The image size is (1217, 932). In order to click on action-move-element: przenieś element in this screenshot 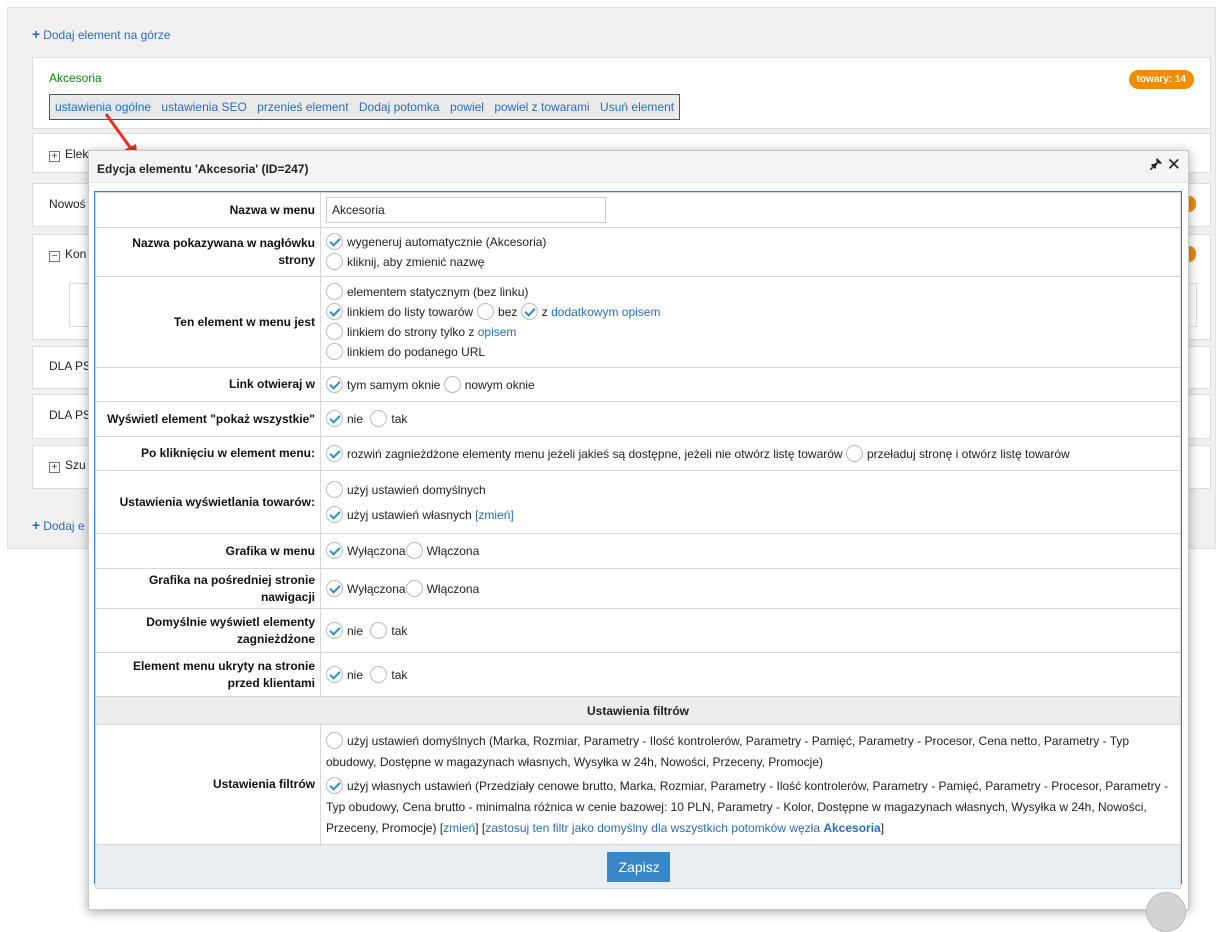, I will do `click(302, 107)`.